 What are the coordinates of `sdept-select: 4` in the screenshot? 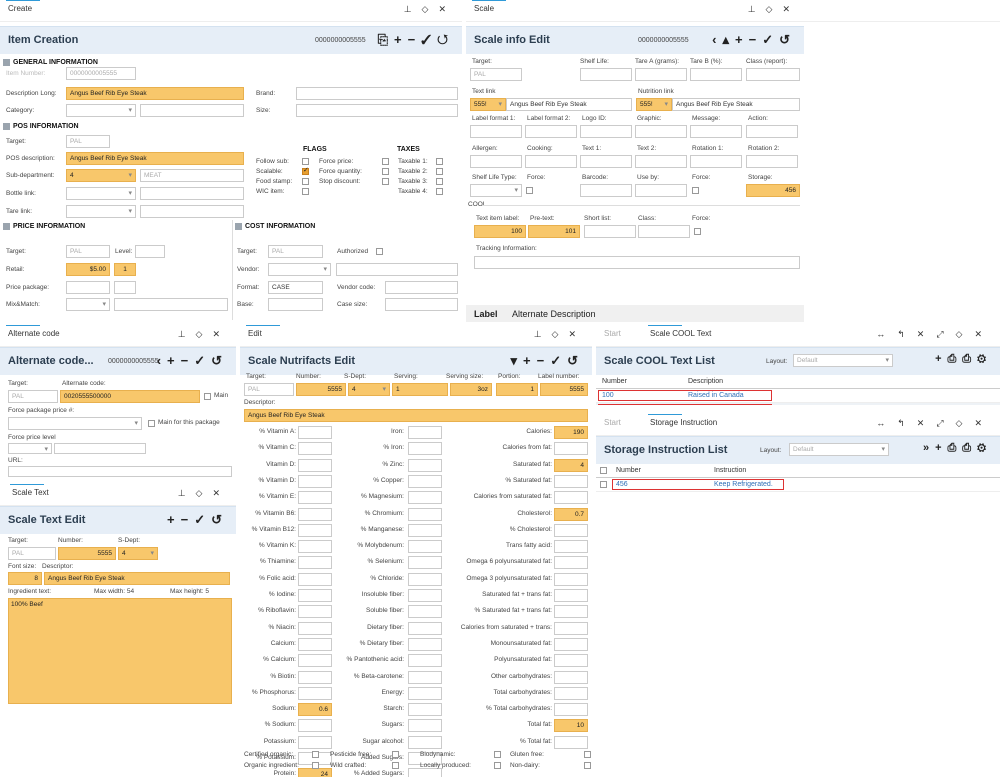 It's located at (369, 389).